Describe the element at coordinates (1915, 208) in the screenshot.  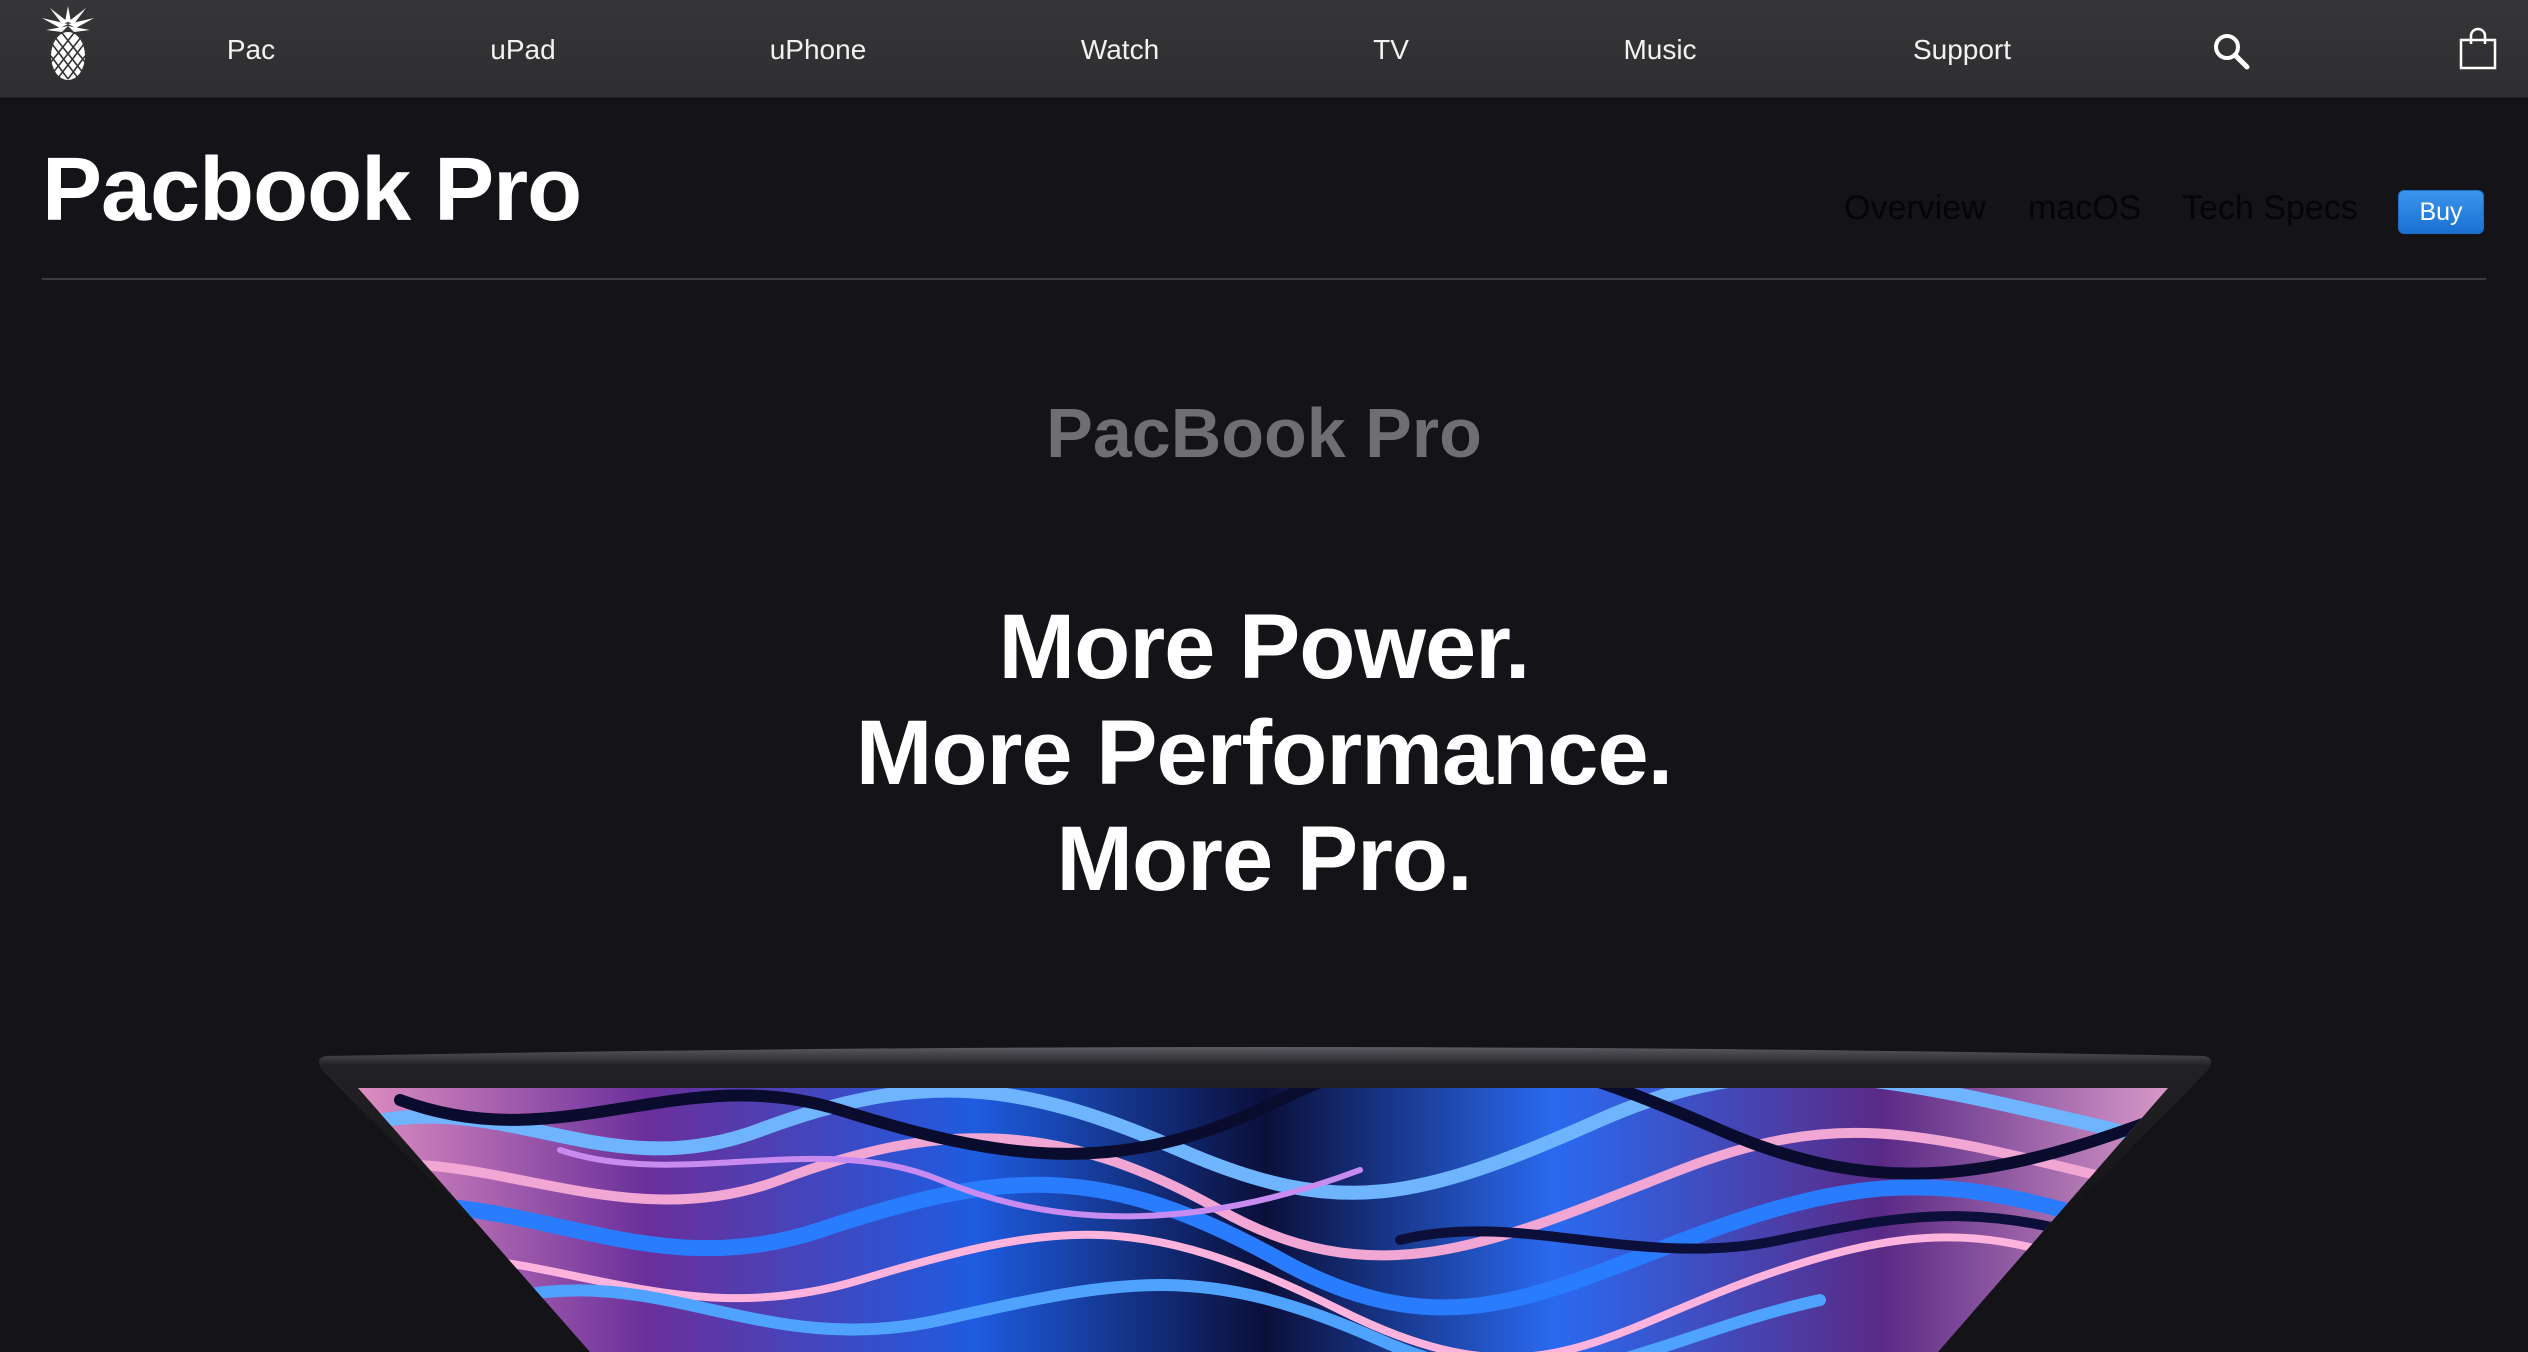
I see `local-link-overview: Overview` at that location.